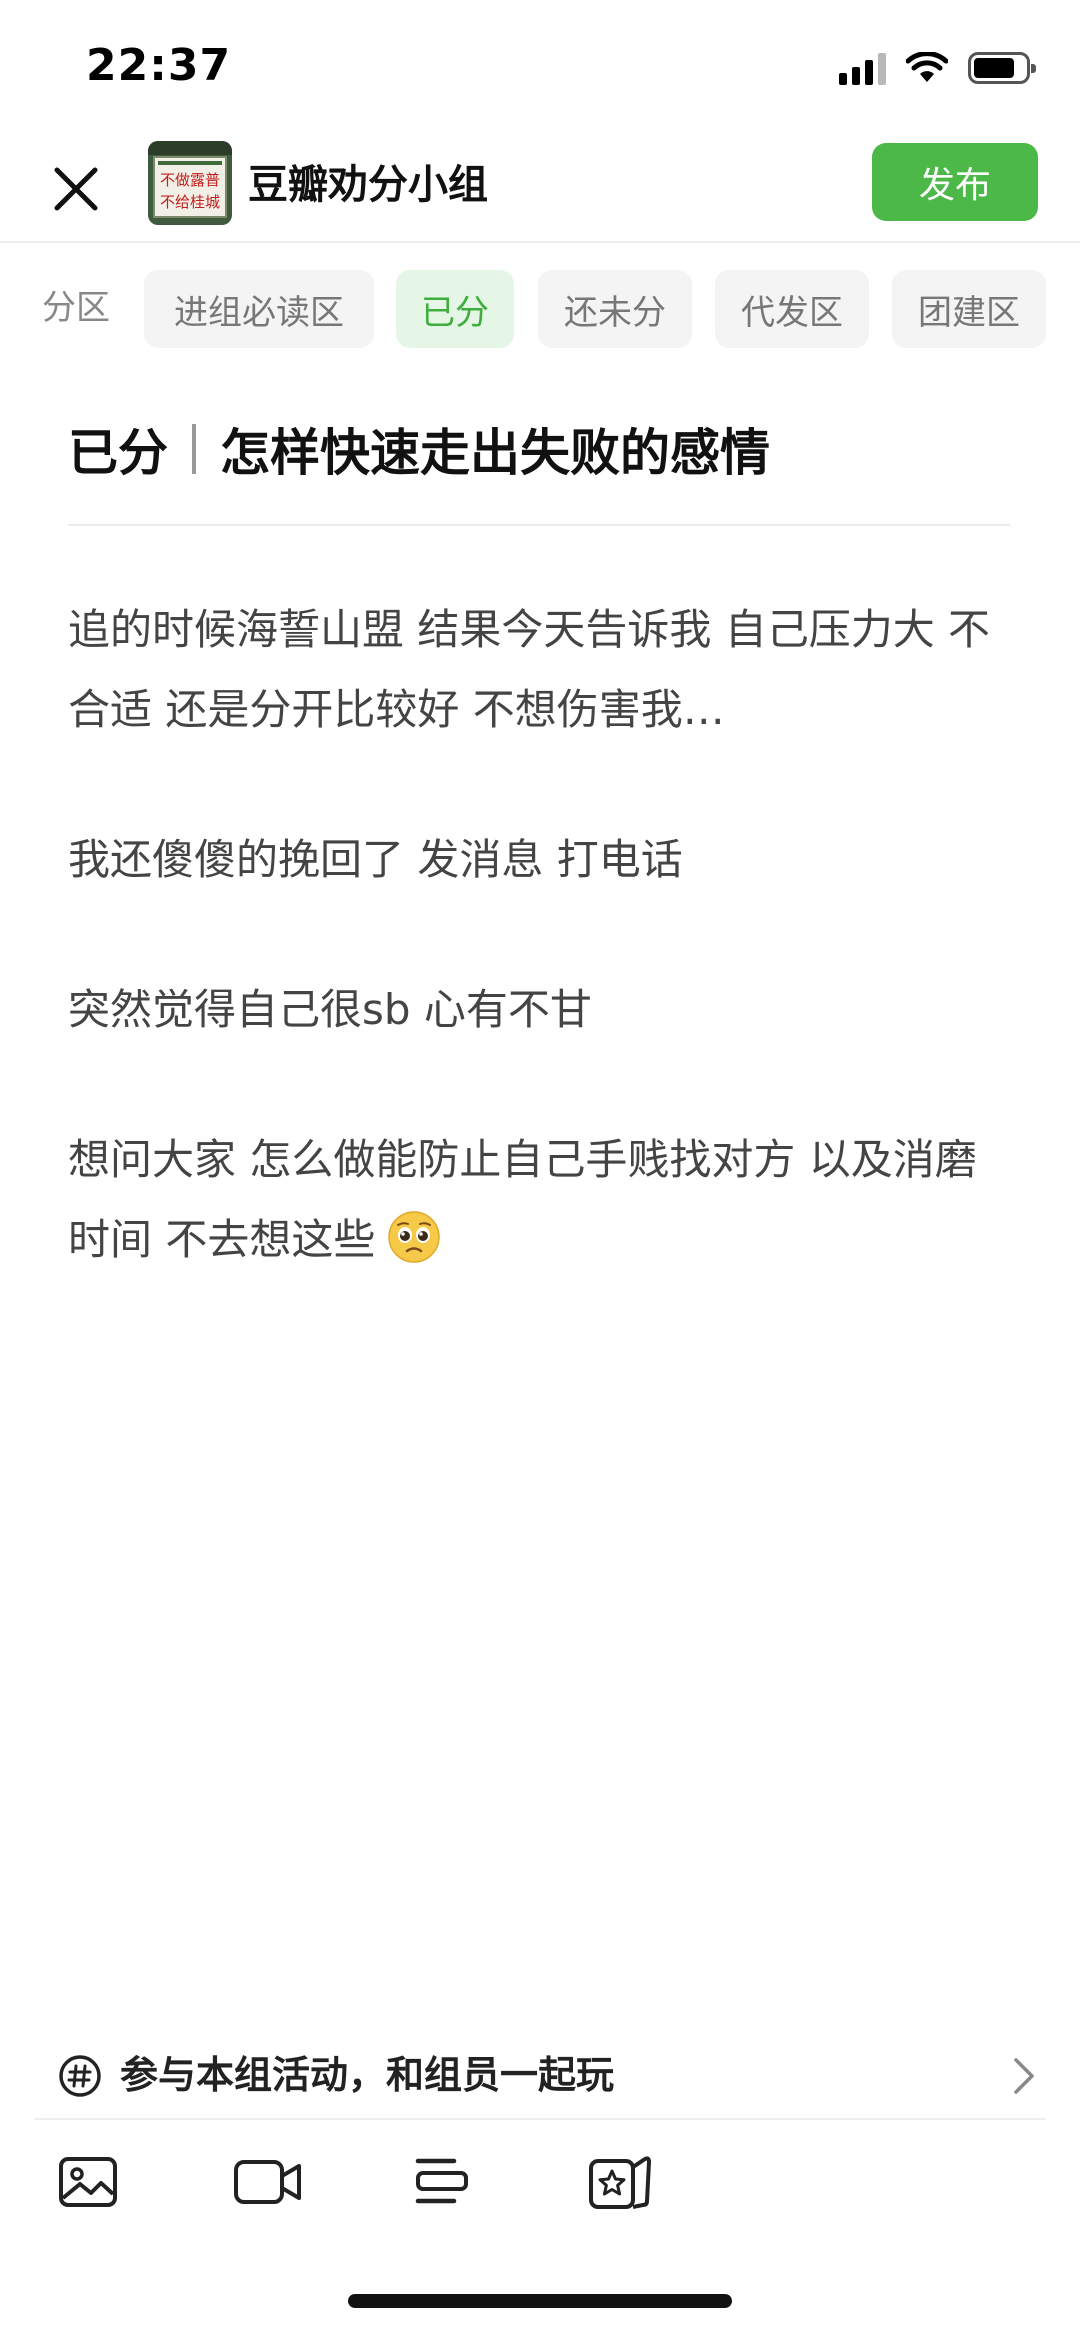 This screenshot has height=2337, width=1080. What do you see at coordinates (455, 309) in the screenshot?
I see `category-chip-broken-up: 已分` at bounding box center [455, 309].